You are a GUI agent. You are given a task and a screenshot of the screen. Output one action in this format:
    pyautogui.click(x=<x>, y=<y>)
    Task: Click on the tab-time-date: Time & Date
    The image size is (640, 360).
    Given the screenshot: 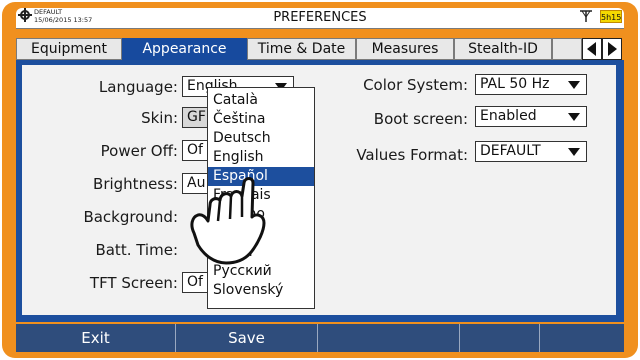 What is the action you would take?
    pyautogui.click(x=301, y=49)
    